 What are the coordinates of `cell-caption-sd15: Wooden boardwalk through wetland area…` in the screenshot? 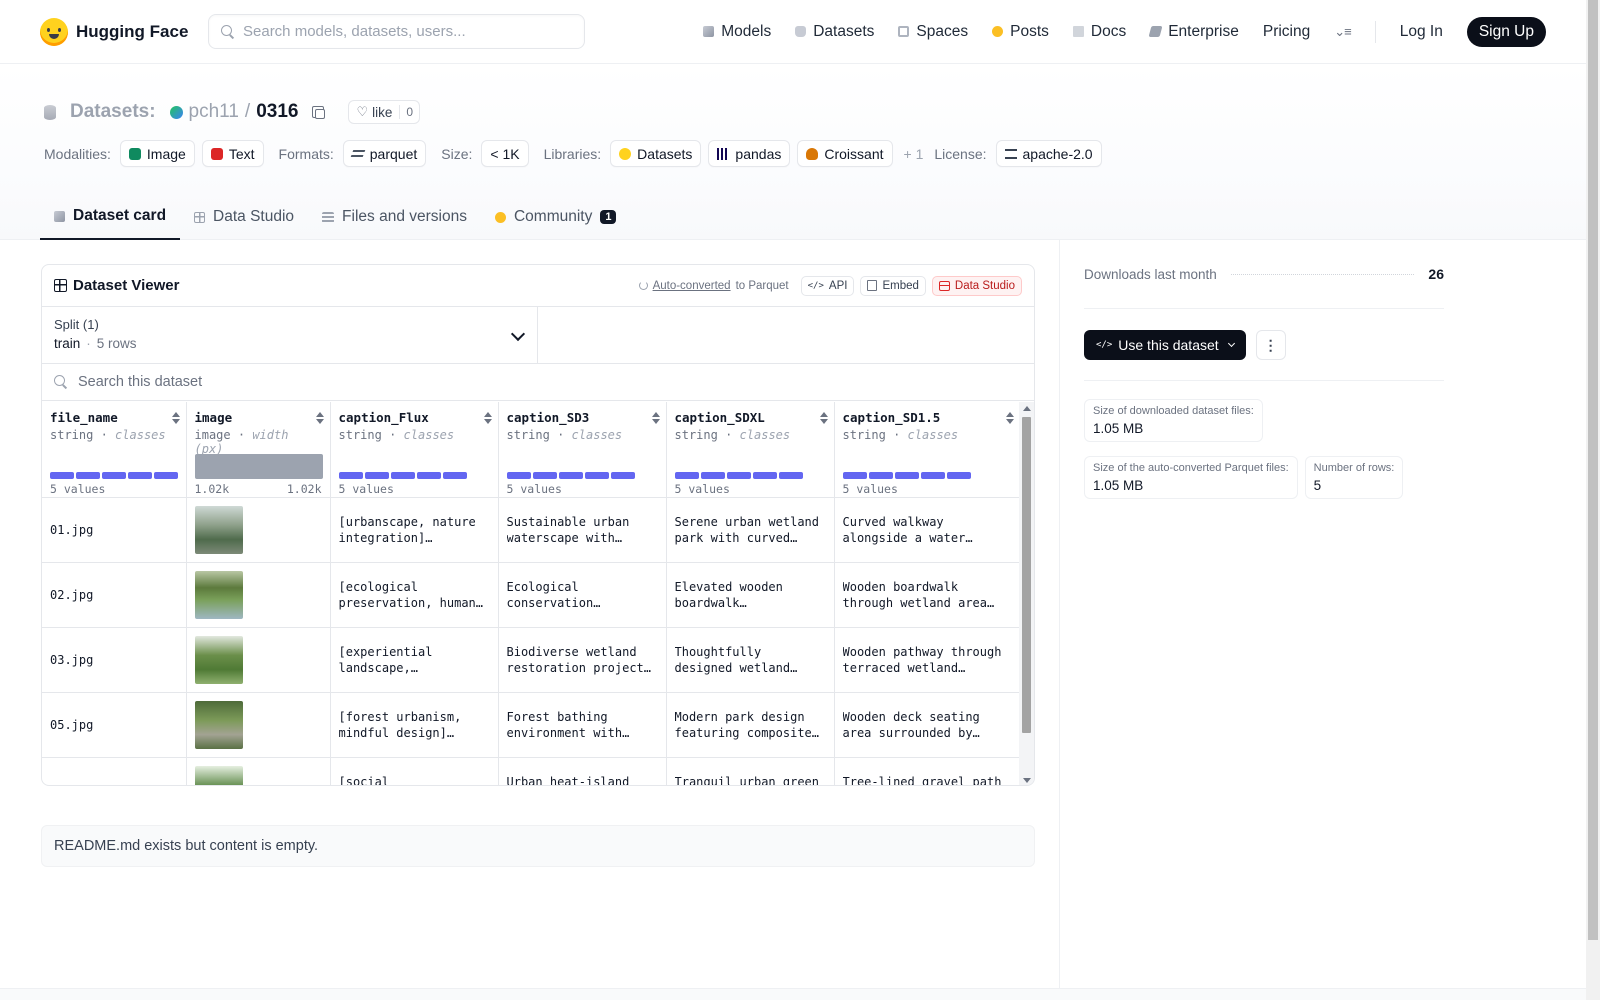 It's located at (927, 595).